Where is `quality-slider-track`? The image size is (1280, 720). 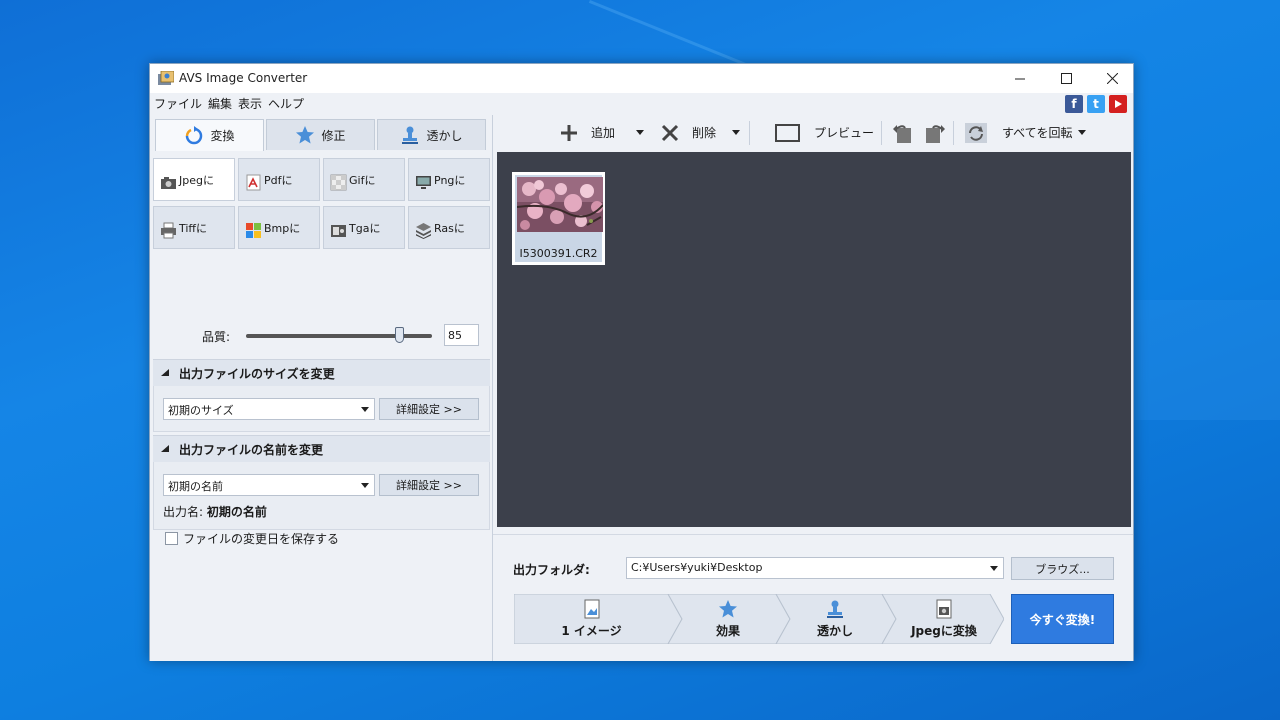
quality-slider-track is located at coordinates (339, 336).